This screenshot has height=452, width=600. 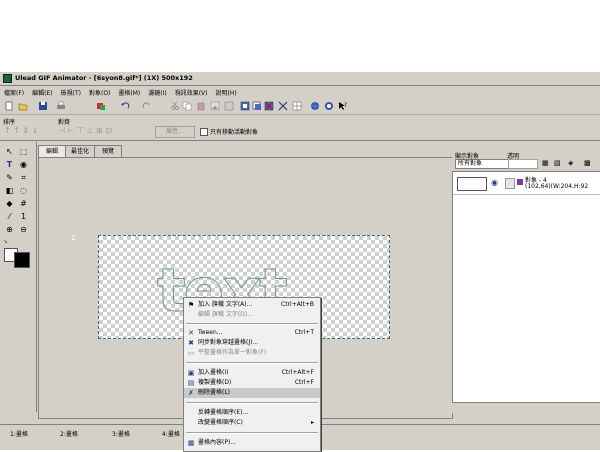 I want to click on menu-edit: 編輯(E), so click(x=42, y=92).